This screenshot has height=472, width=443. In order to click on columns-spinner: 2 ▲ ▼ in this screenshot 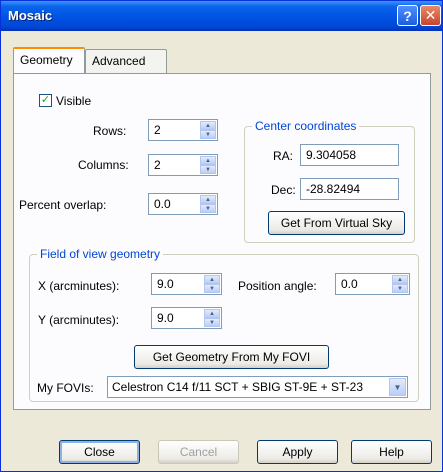, I will do `click(183, 165)`.